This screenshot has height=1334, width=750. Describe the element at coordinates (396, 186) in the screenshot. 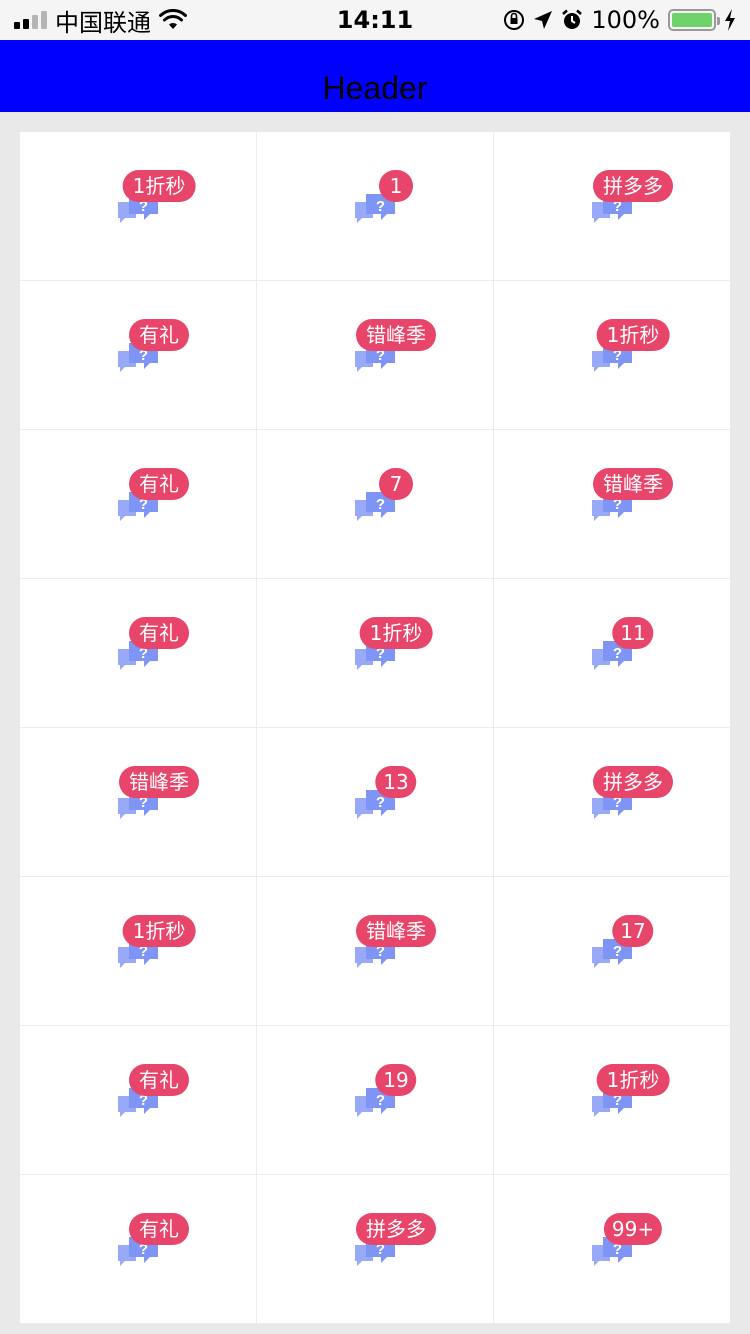

I see `badge: 1` at that location.